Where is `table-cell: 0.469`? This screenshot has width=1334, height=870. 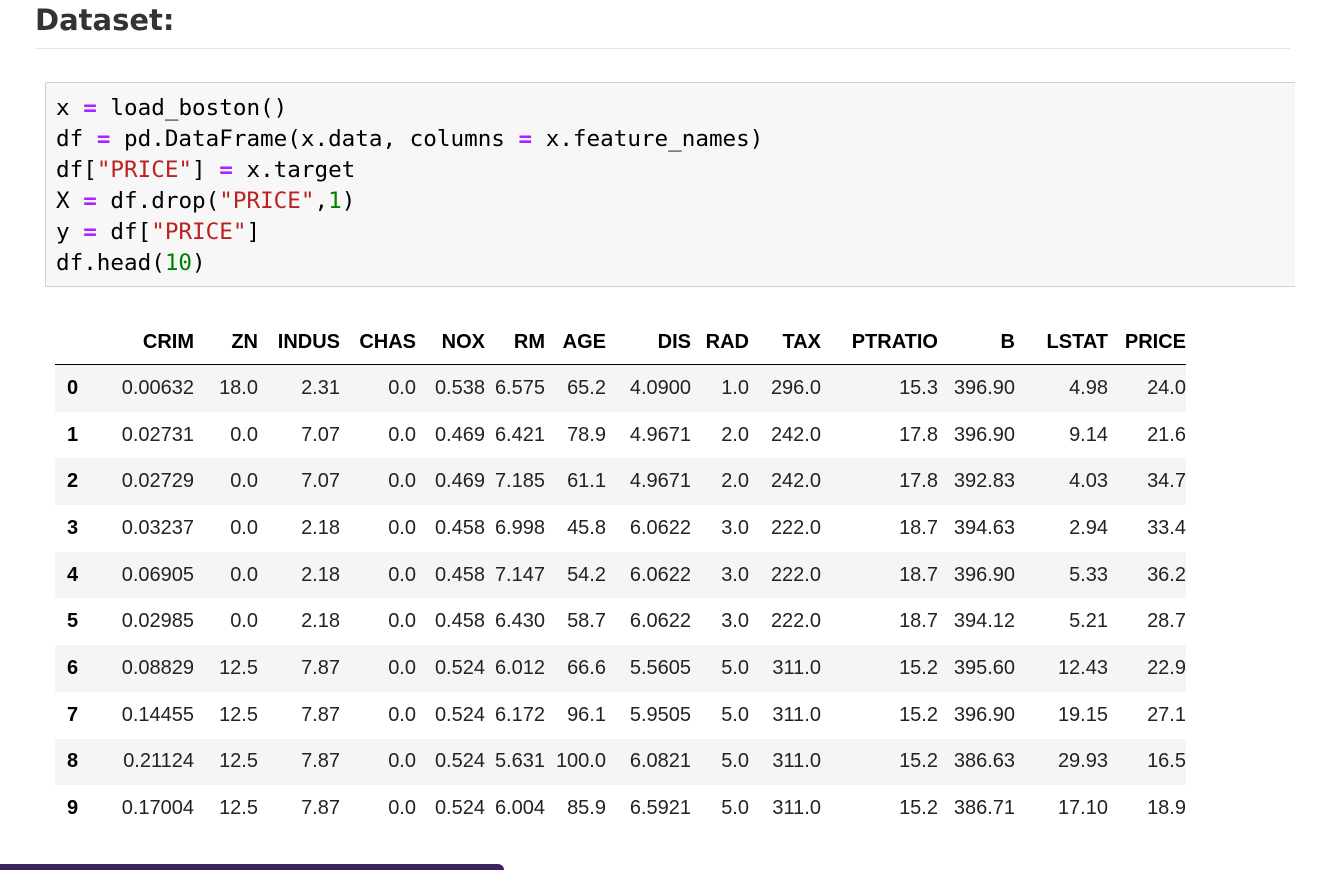
table-cell: 0.469 is located at coordinates (459, 481).